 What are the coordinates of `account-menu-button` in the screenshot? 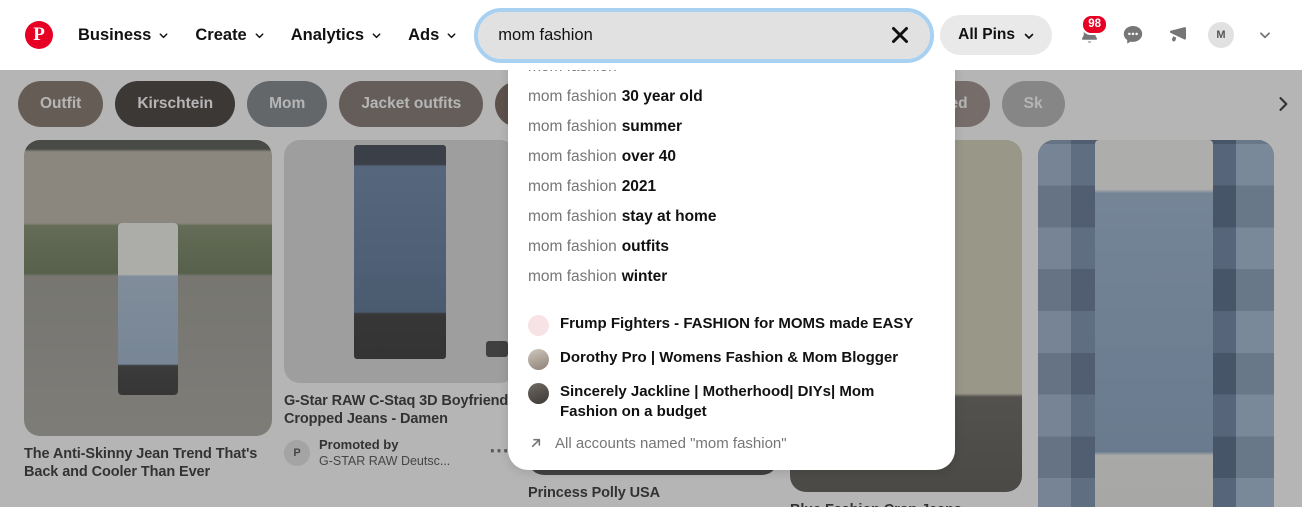 It's located at (1265, 35).